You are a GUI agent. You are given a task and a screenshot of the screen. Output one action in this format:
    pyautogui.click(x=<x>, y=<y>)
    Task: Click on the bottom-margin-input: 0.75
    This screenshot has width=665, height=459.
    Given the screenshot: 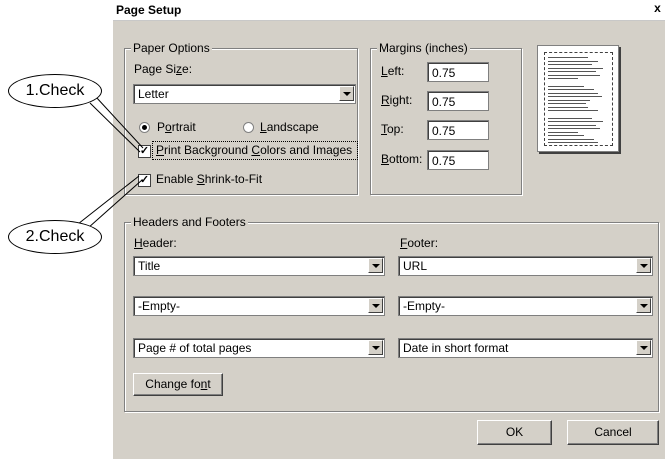 What is the action you would take?
    pyautogui.click(x=458, y=160)
    